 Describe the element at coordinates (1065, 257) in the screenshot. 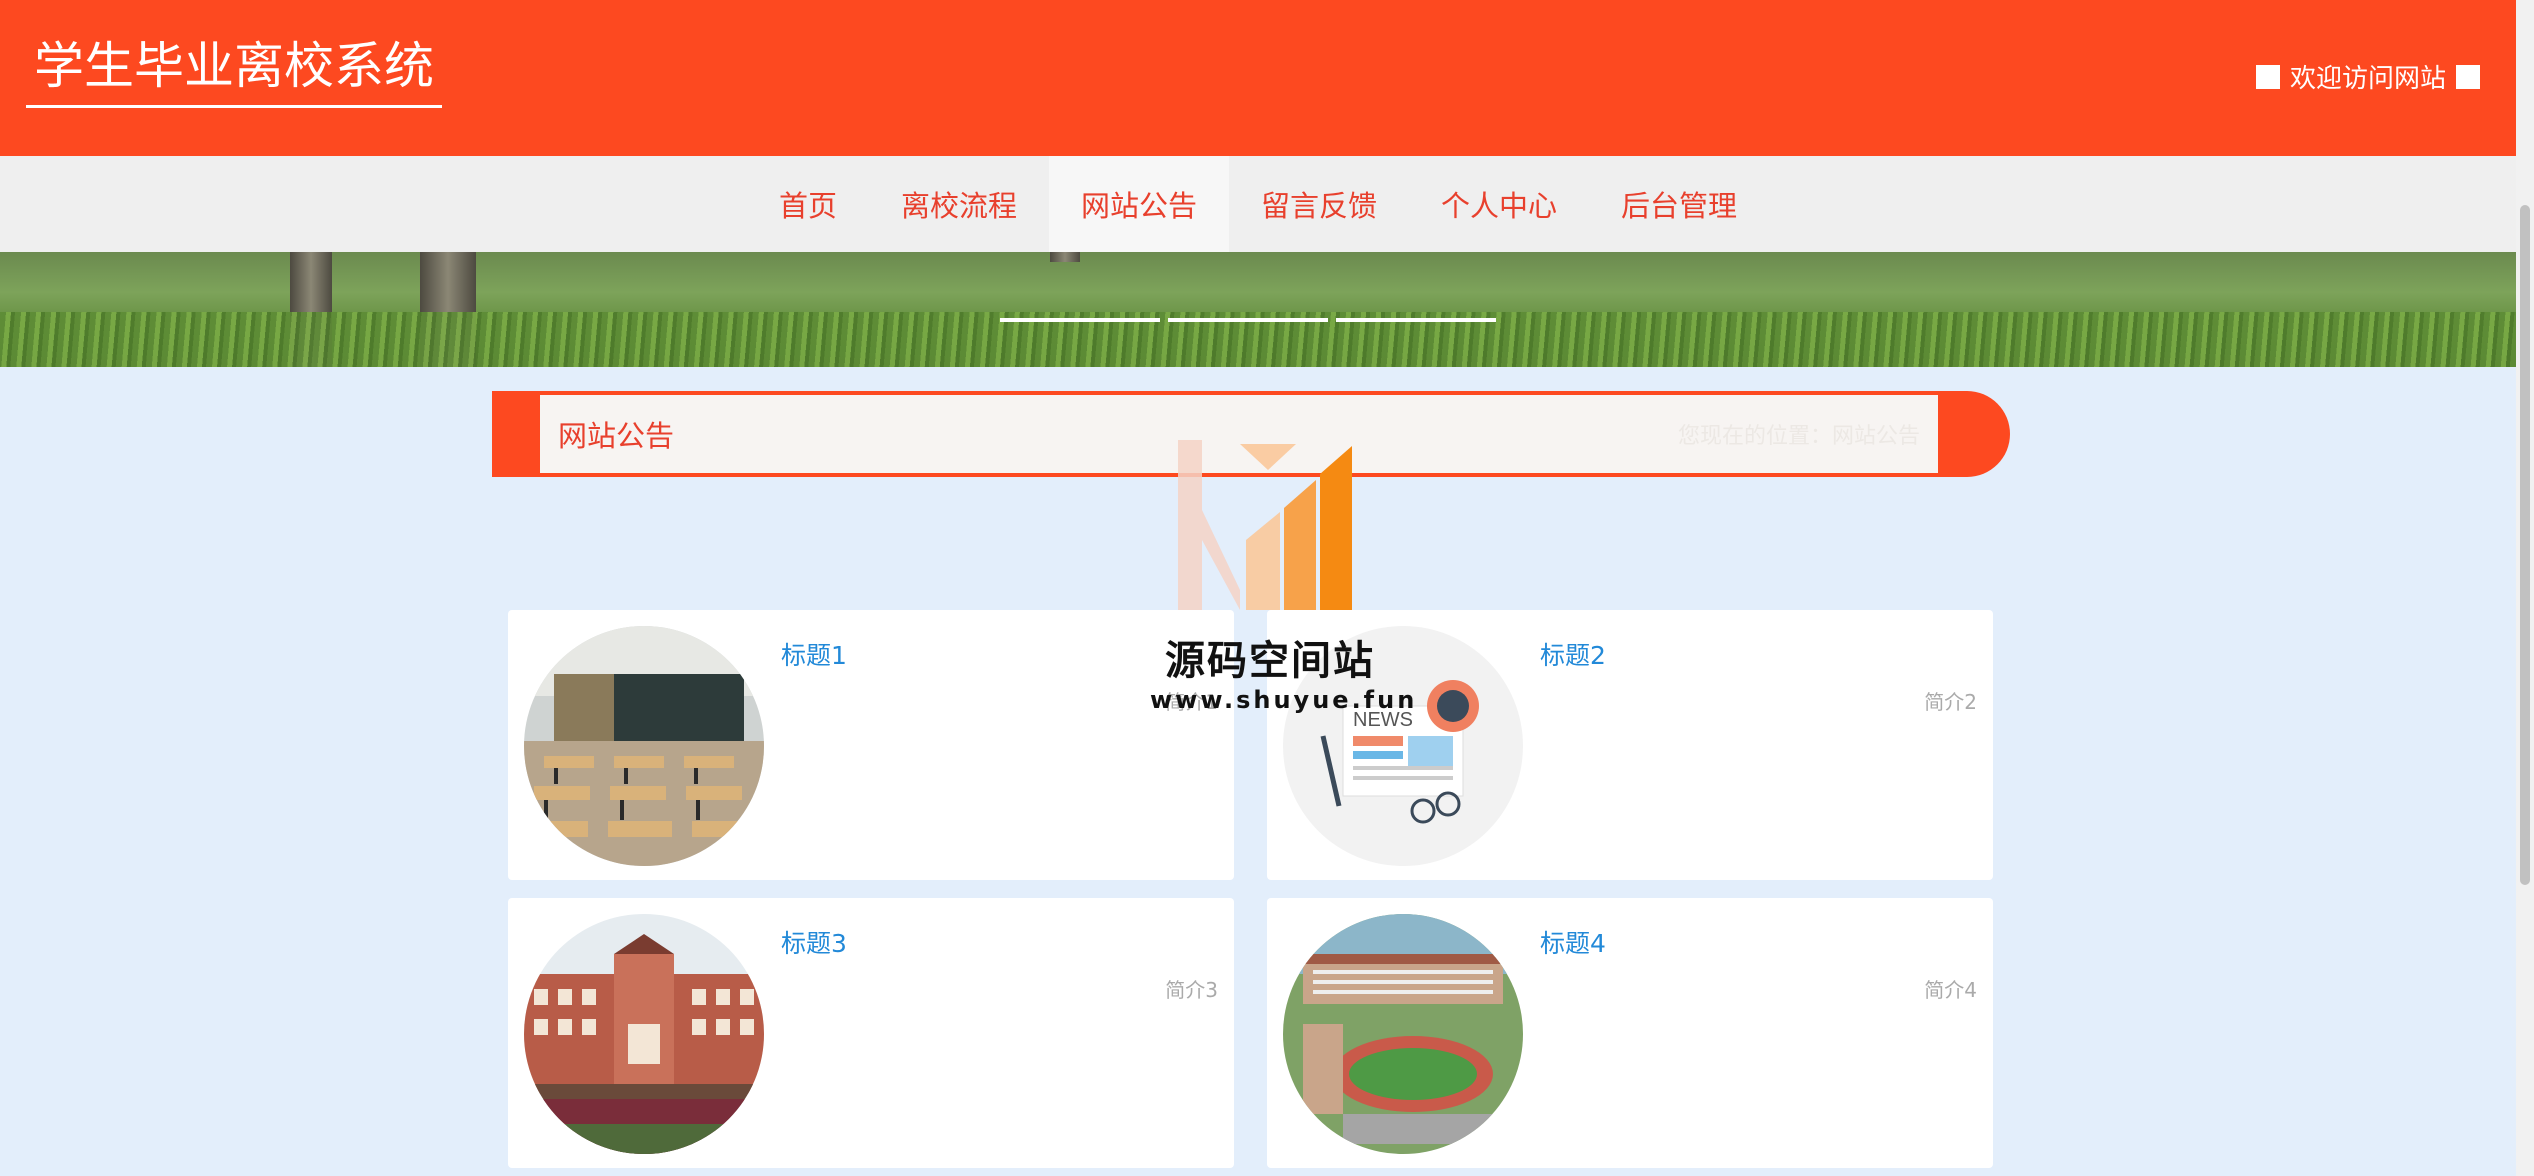

I see `banner-decoration` at that location.